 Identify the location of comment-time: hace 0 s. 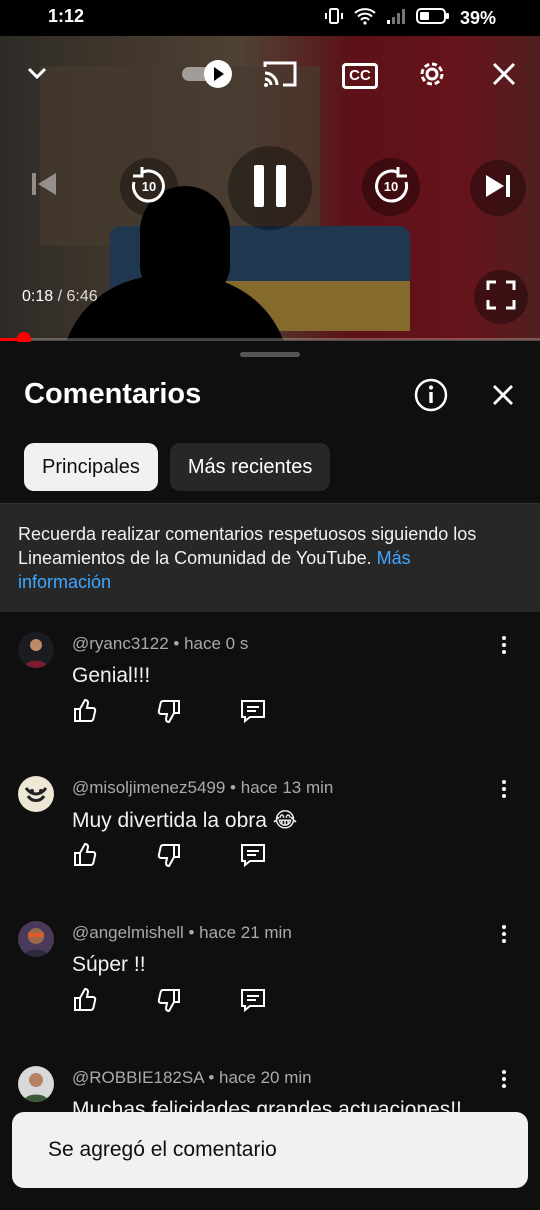
(216, 643).